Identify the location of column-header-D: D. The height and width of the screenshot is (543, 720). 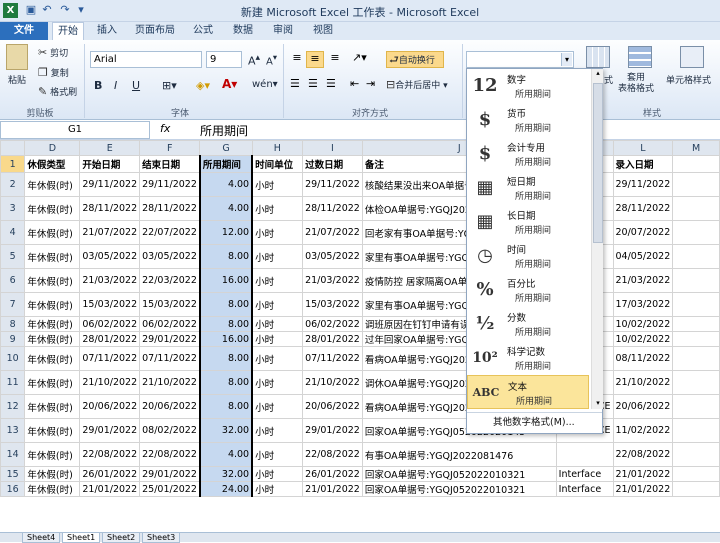
(52, 148).